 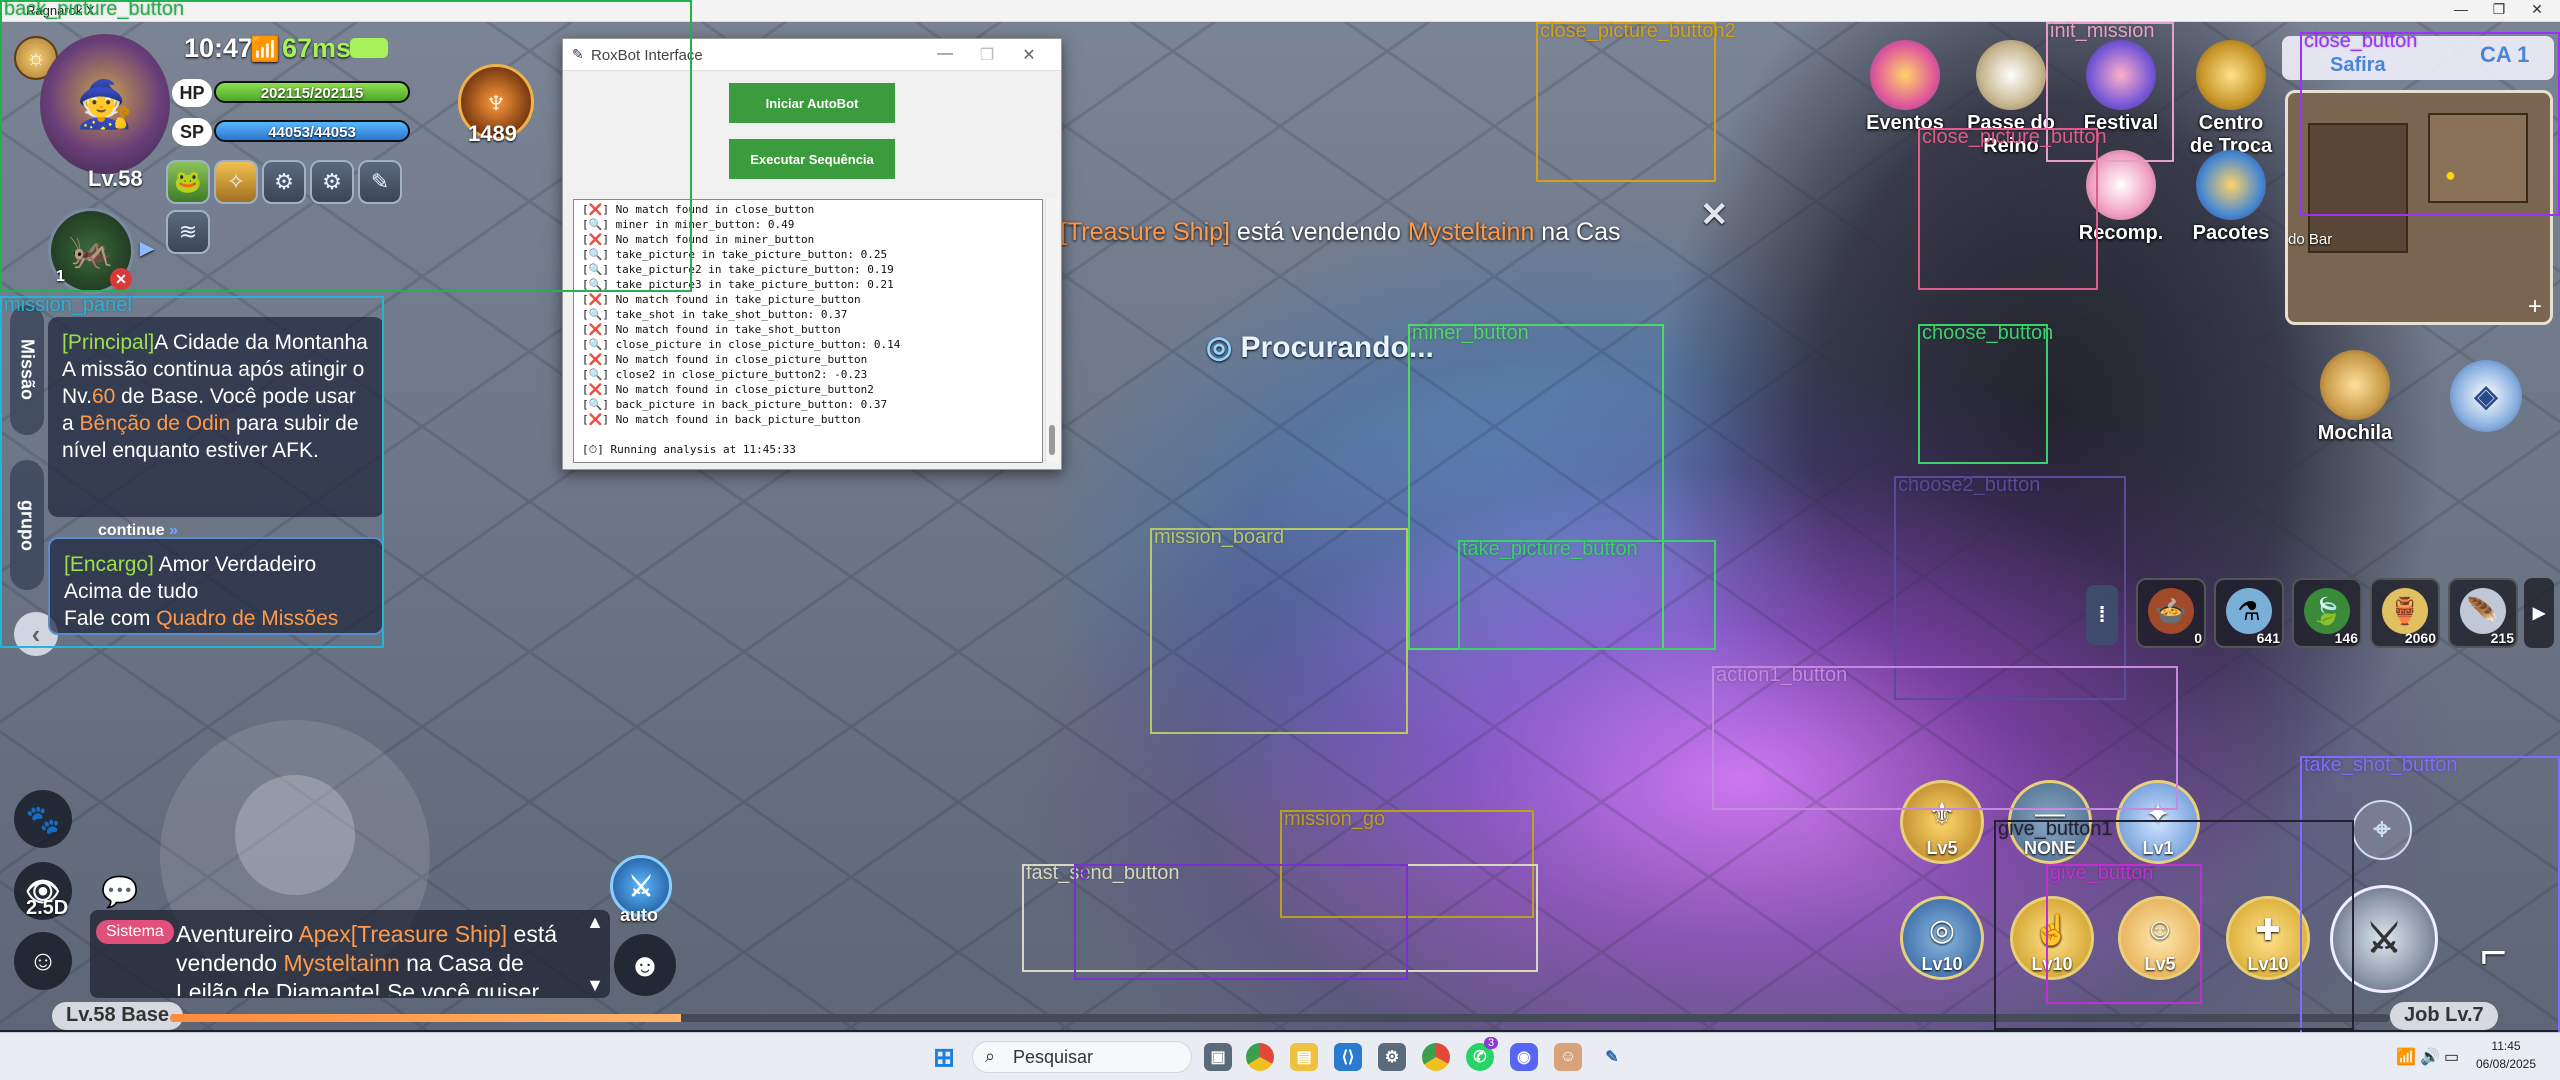 What do you see at coordinates (1392, 1057) in the screenshot?
I see `settings-gear-icon: ⚙` at bounding box center [1392, 1057].